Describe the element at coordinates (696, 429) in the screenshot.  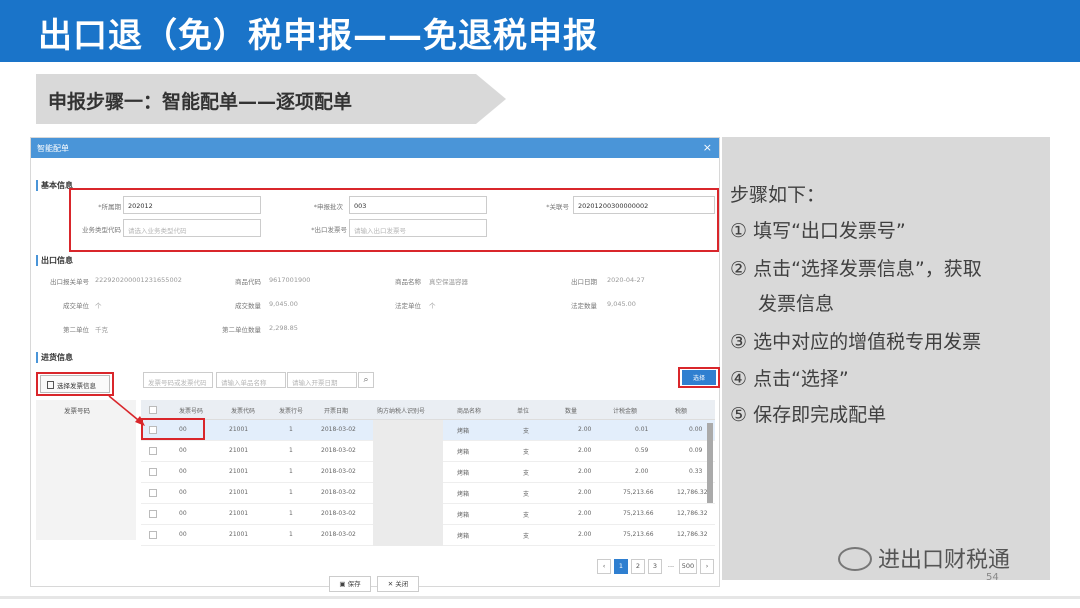
I see `cell: 0.00` at that location.